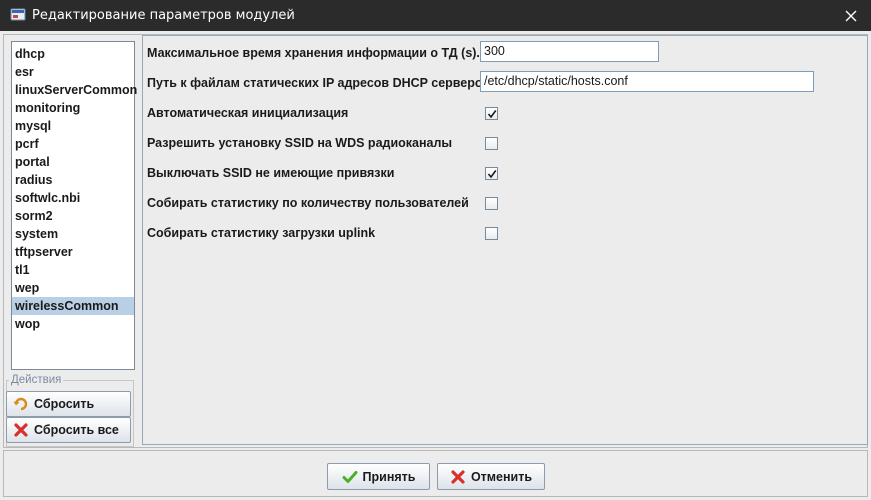 Image resolution: width=871 pixels, height=500 pixels. I want to click on button-bar, so click(435, 473).